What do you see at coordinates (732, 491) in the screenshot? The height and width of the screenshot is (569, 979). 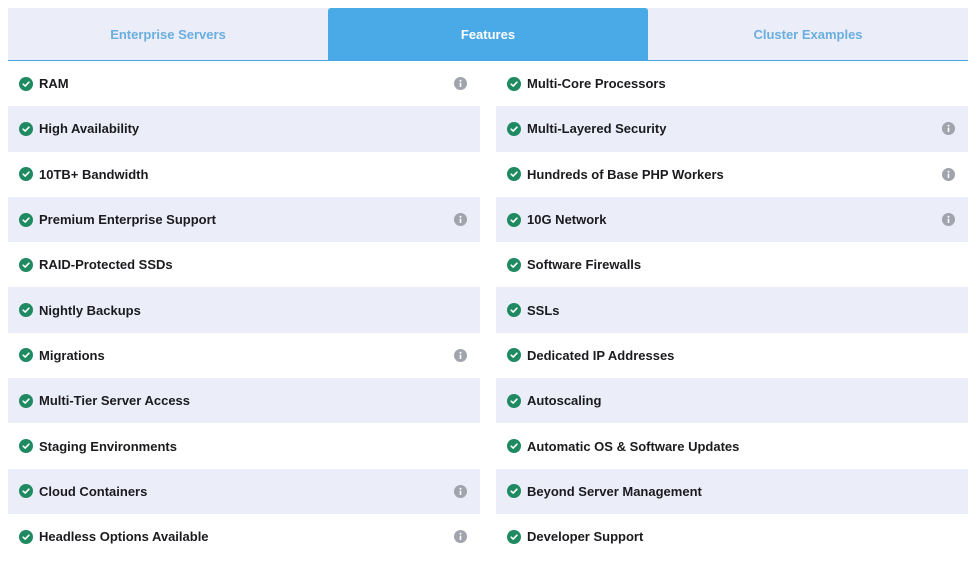 I see `feature-row: Beyond Server Management` at bounding box center [732, 491].